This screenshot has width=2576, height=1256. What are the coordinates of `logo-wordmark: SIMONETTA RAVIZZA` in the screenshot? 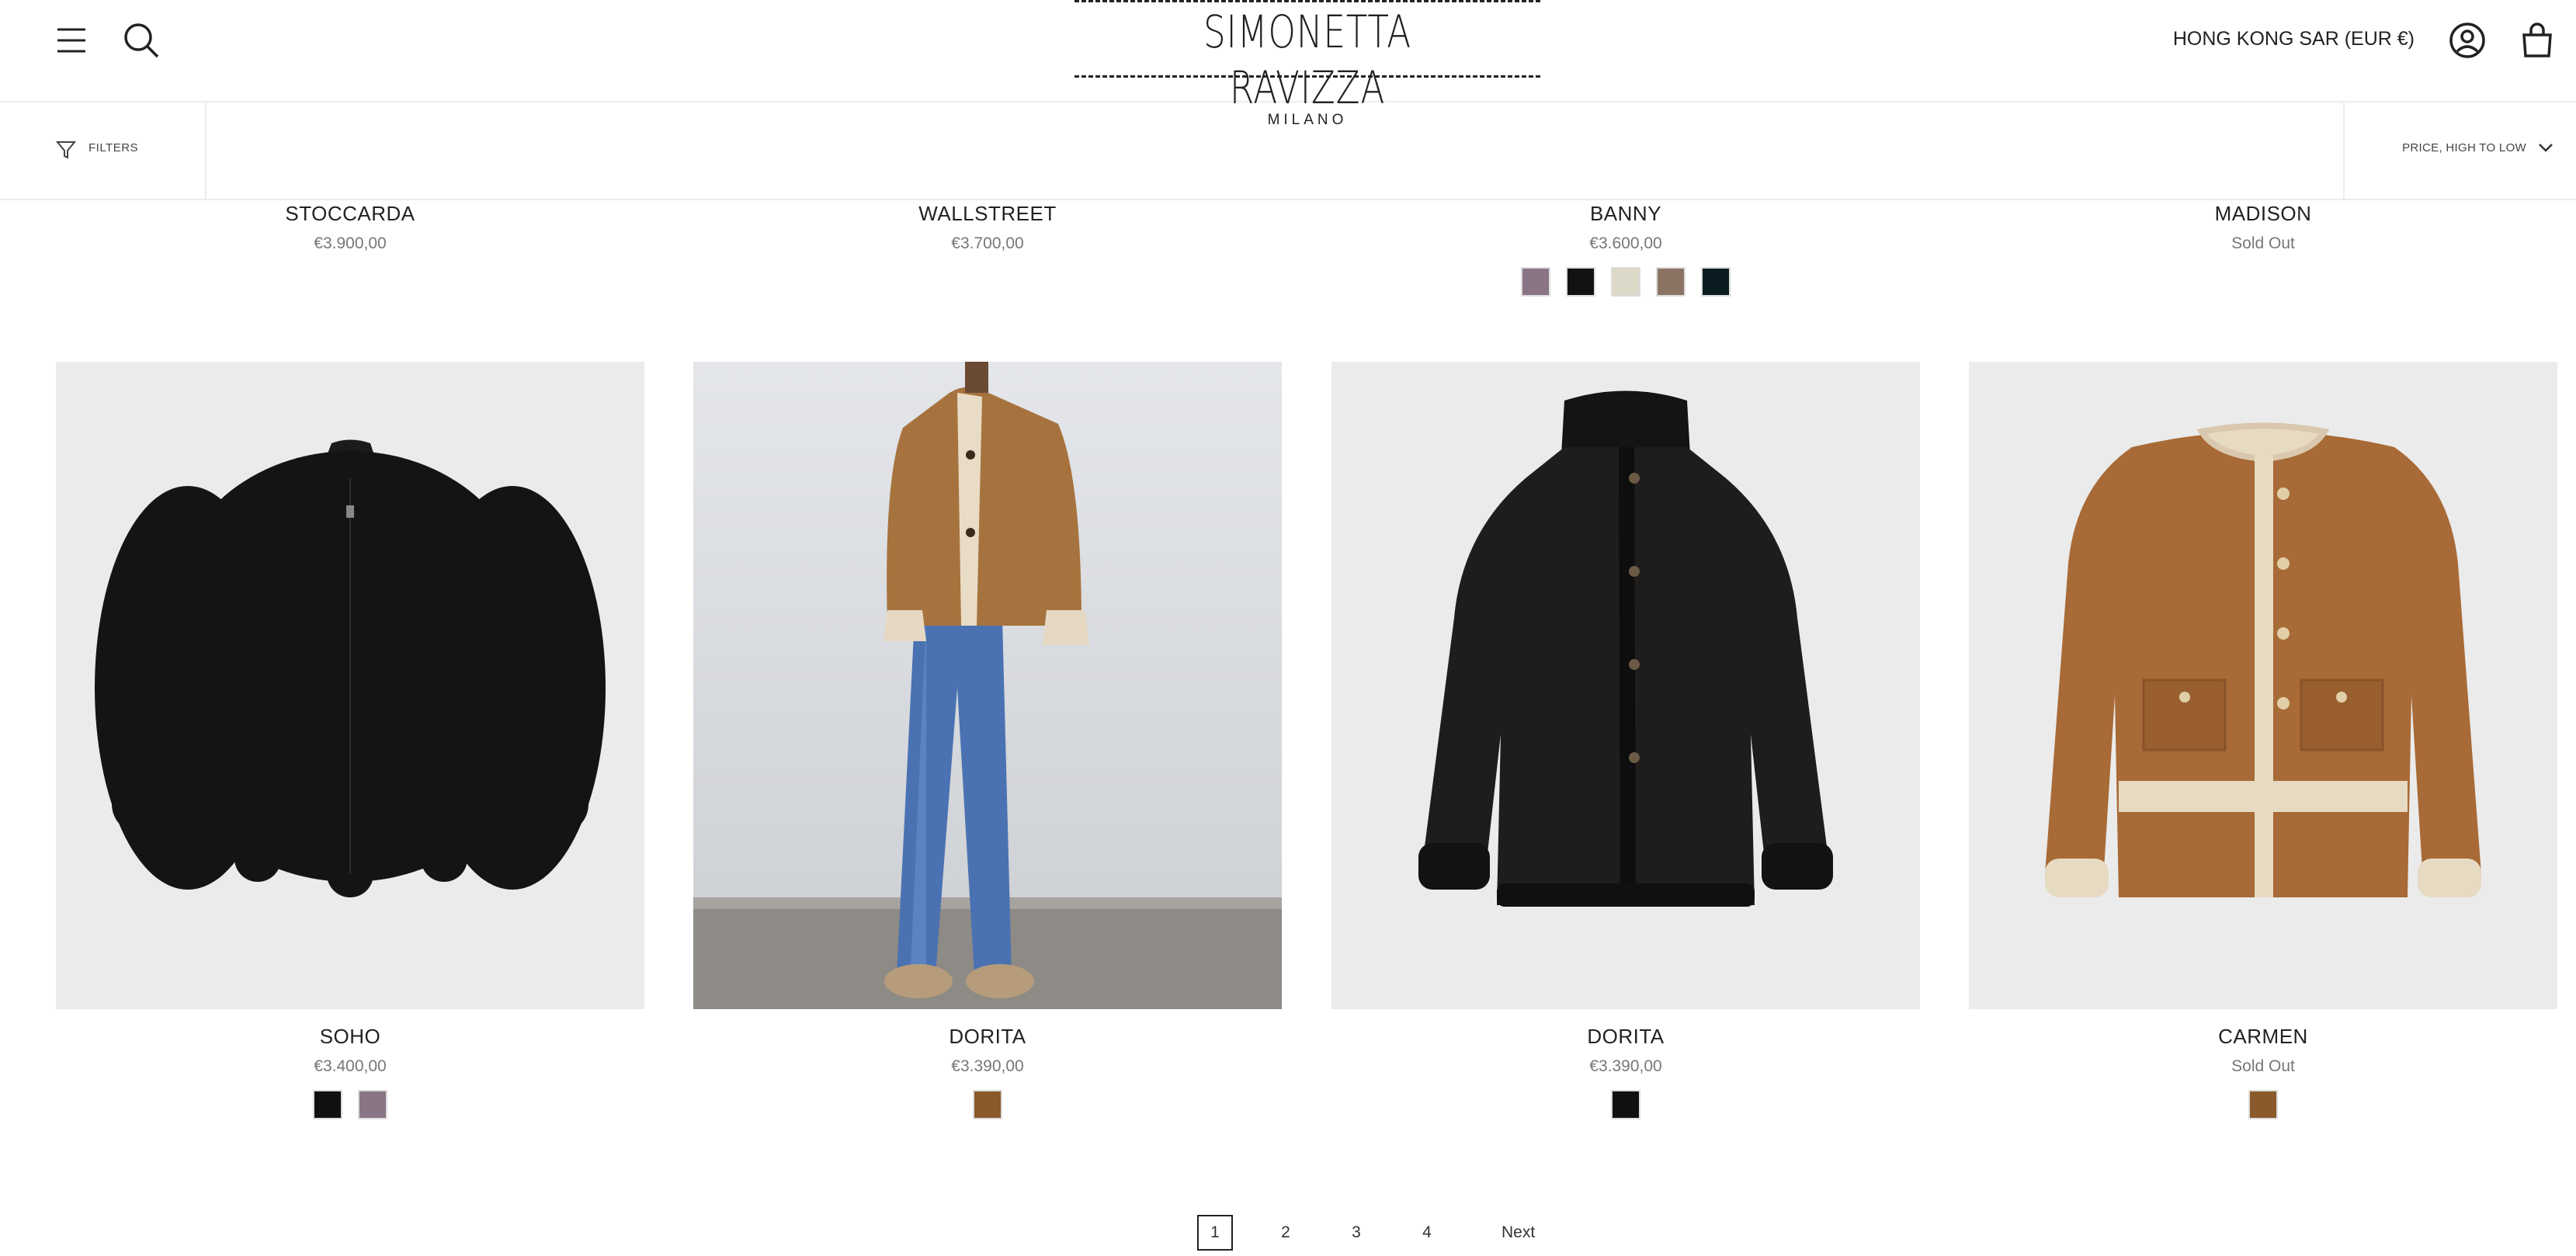 It's located at (1307, 59).